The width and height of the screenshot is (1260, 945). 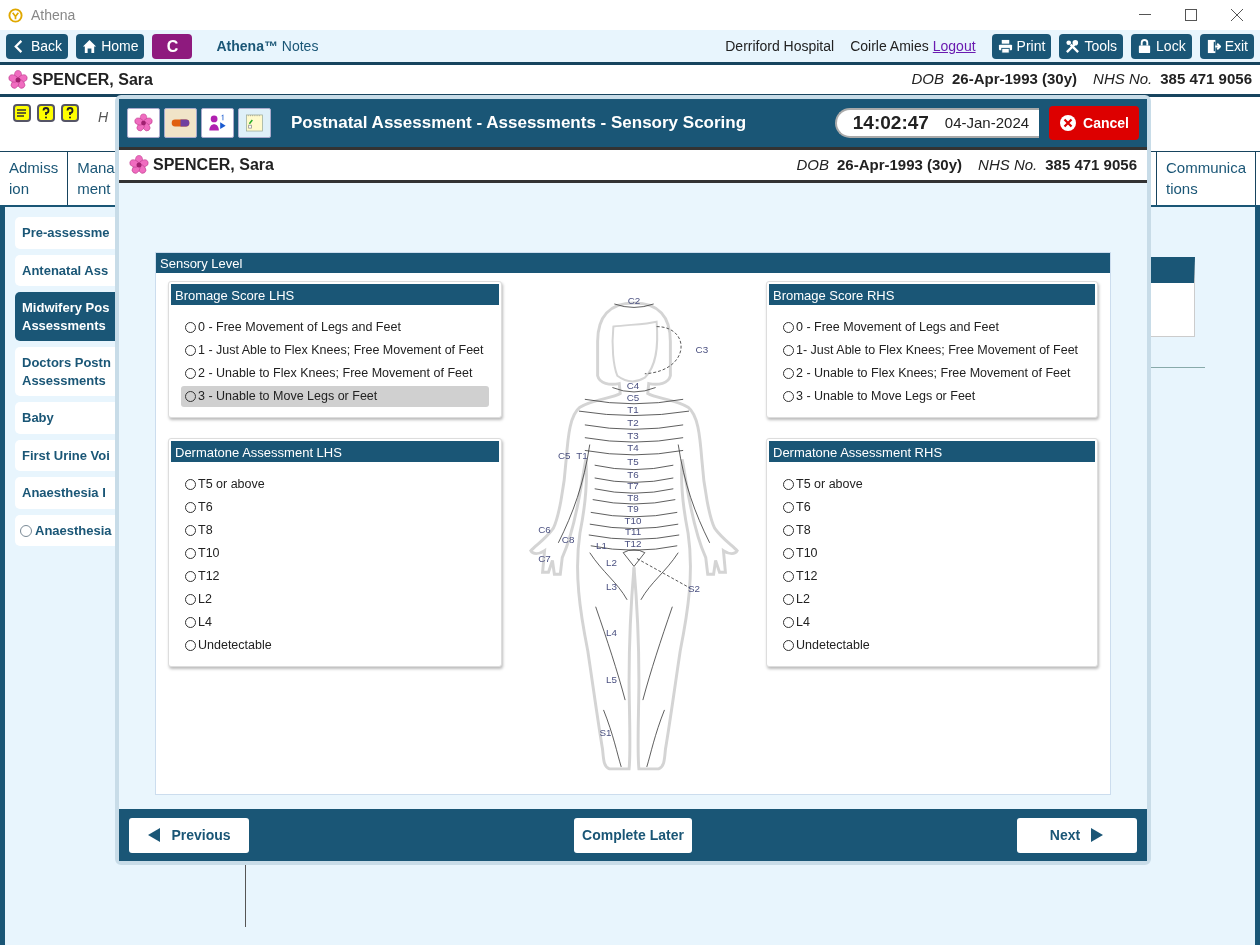 I want to click on help-text: H, so click(x=103, y=117).